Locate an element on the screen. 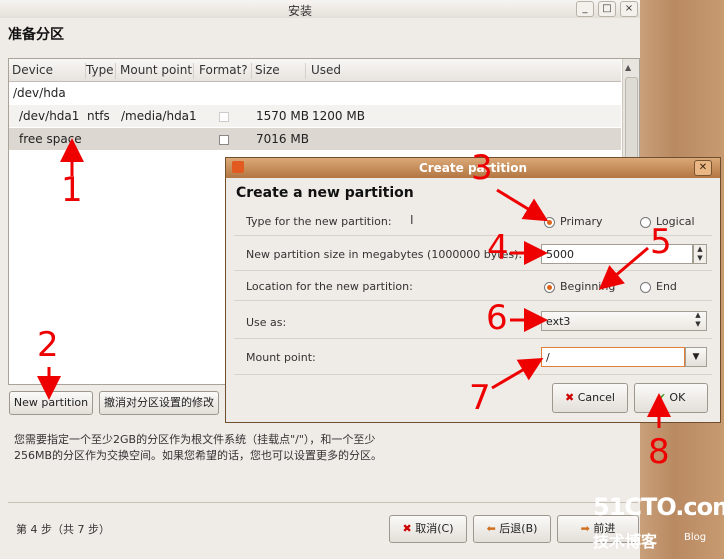 Image resolution: width=724 pixels, height=559 pixels. annotation-number: 7 is located at coordinates (480, 398).